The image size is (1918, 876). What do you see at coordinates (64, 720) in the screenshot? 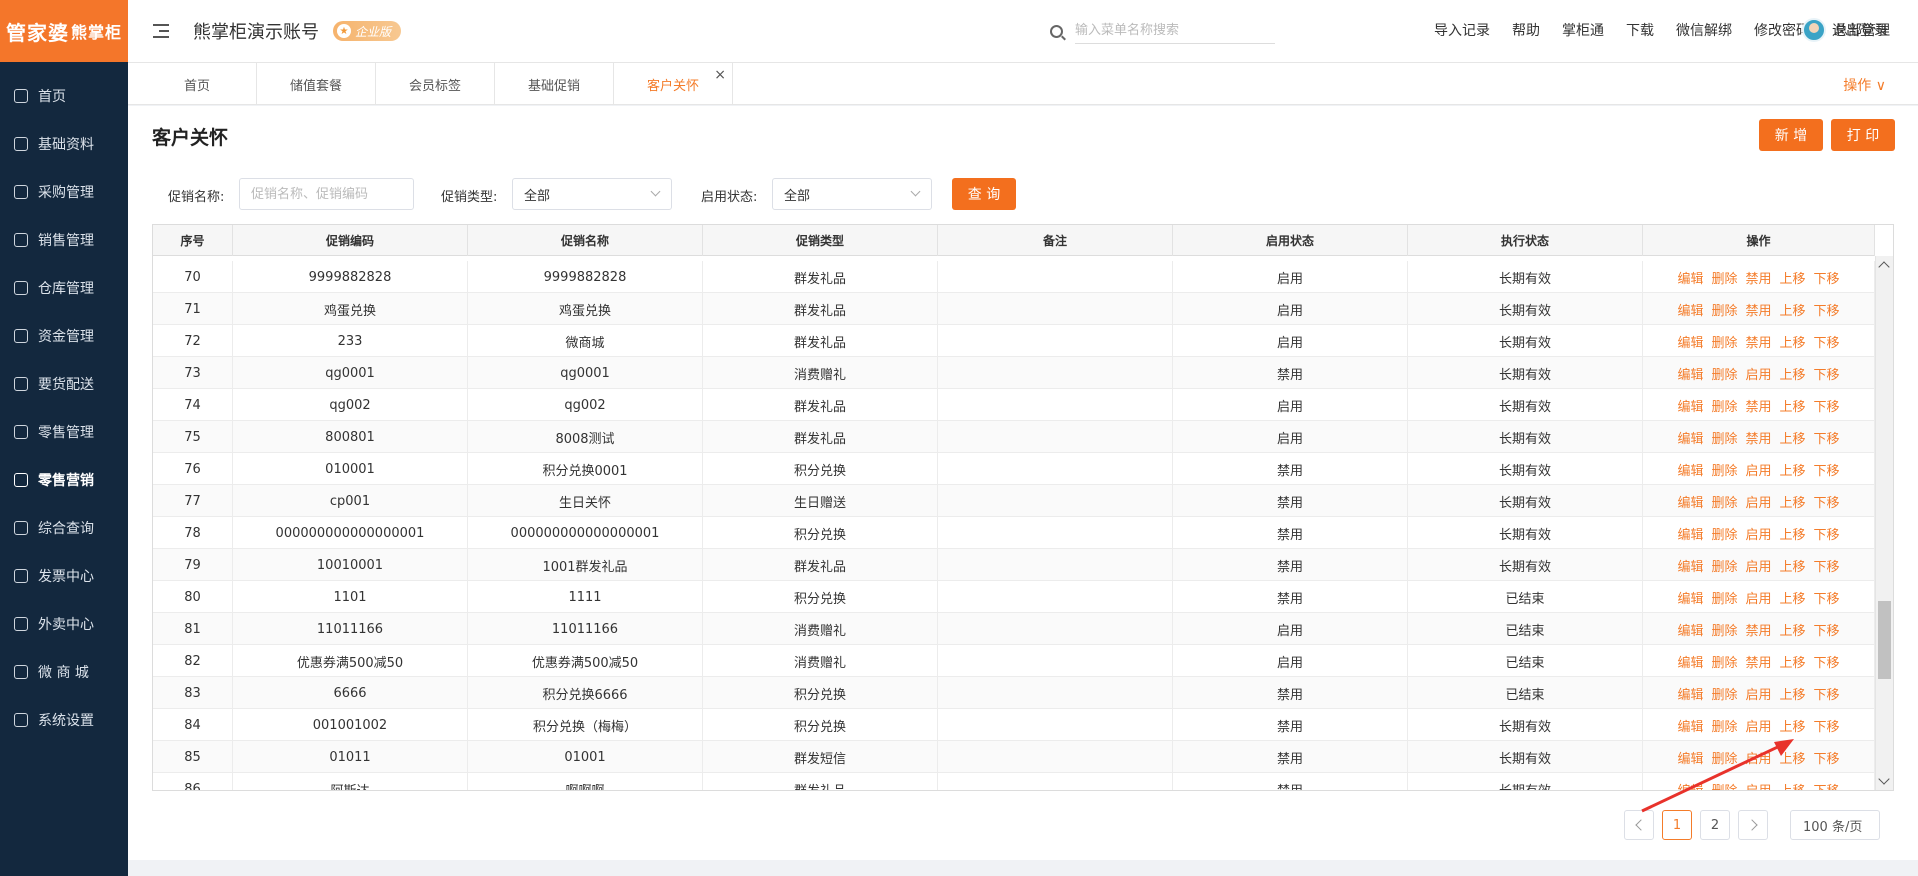
I see `sidebar-item: 系统设置` at bounding box center [64, 720].